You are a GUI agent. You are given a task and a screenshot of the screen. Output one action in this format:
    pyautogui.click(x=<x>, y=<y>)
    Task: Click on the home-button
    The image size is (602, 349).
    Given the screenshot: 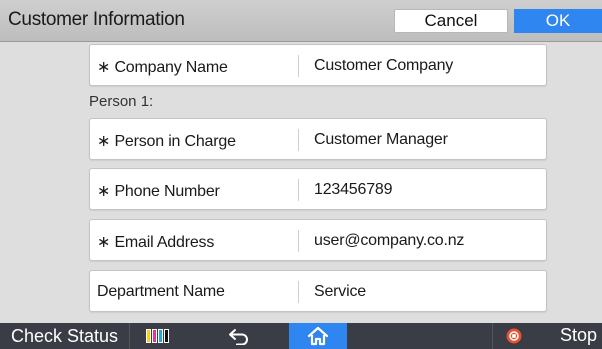 What is the action you would take?
    pyautogui.click(x=318, y=336)
    